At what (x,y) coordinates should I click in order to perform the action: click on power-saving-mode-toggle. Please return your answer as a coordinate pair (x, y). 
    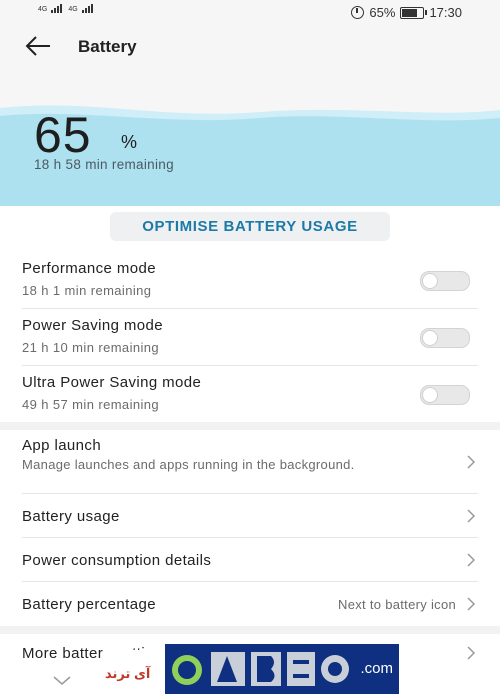
    Looking at the image, I should click on (445, 338).